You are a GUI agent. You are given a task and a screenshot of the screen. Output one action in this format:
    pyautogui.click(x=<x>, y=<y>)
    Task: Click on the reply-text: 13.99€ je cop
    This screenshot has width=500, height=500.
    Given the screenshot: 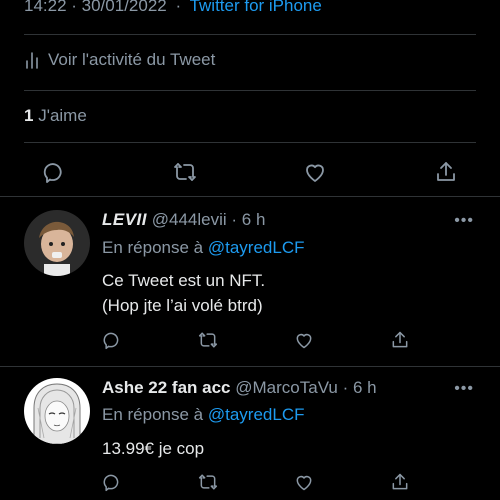 What is the action you would take?
    pyautogui.click(x=153, y=448)
    